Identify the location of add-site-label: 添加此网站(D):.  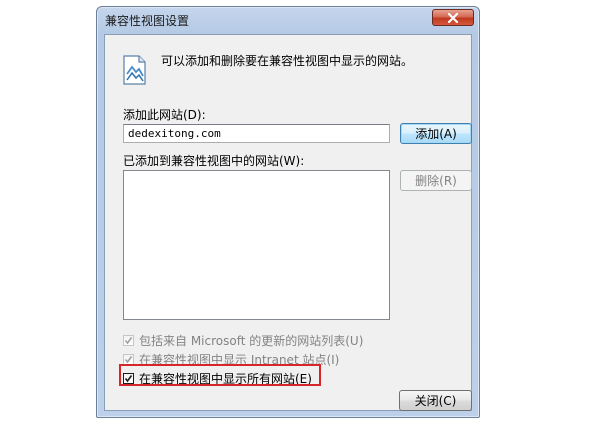
(164, 115).